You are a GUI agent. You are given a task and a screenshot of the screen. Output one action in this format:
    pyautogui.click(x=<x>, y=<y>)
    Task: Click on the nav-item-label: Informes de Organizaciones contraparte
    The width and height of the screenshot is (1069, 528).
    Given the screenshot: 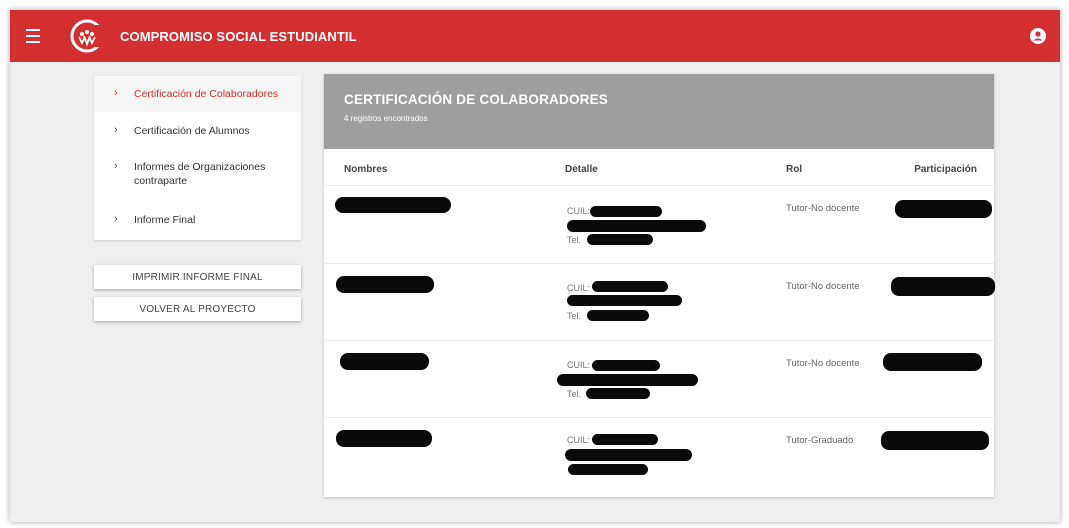 What is the action you would take?
    pyautogui.click(x=200, y=174)
    